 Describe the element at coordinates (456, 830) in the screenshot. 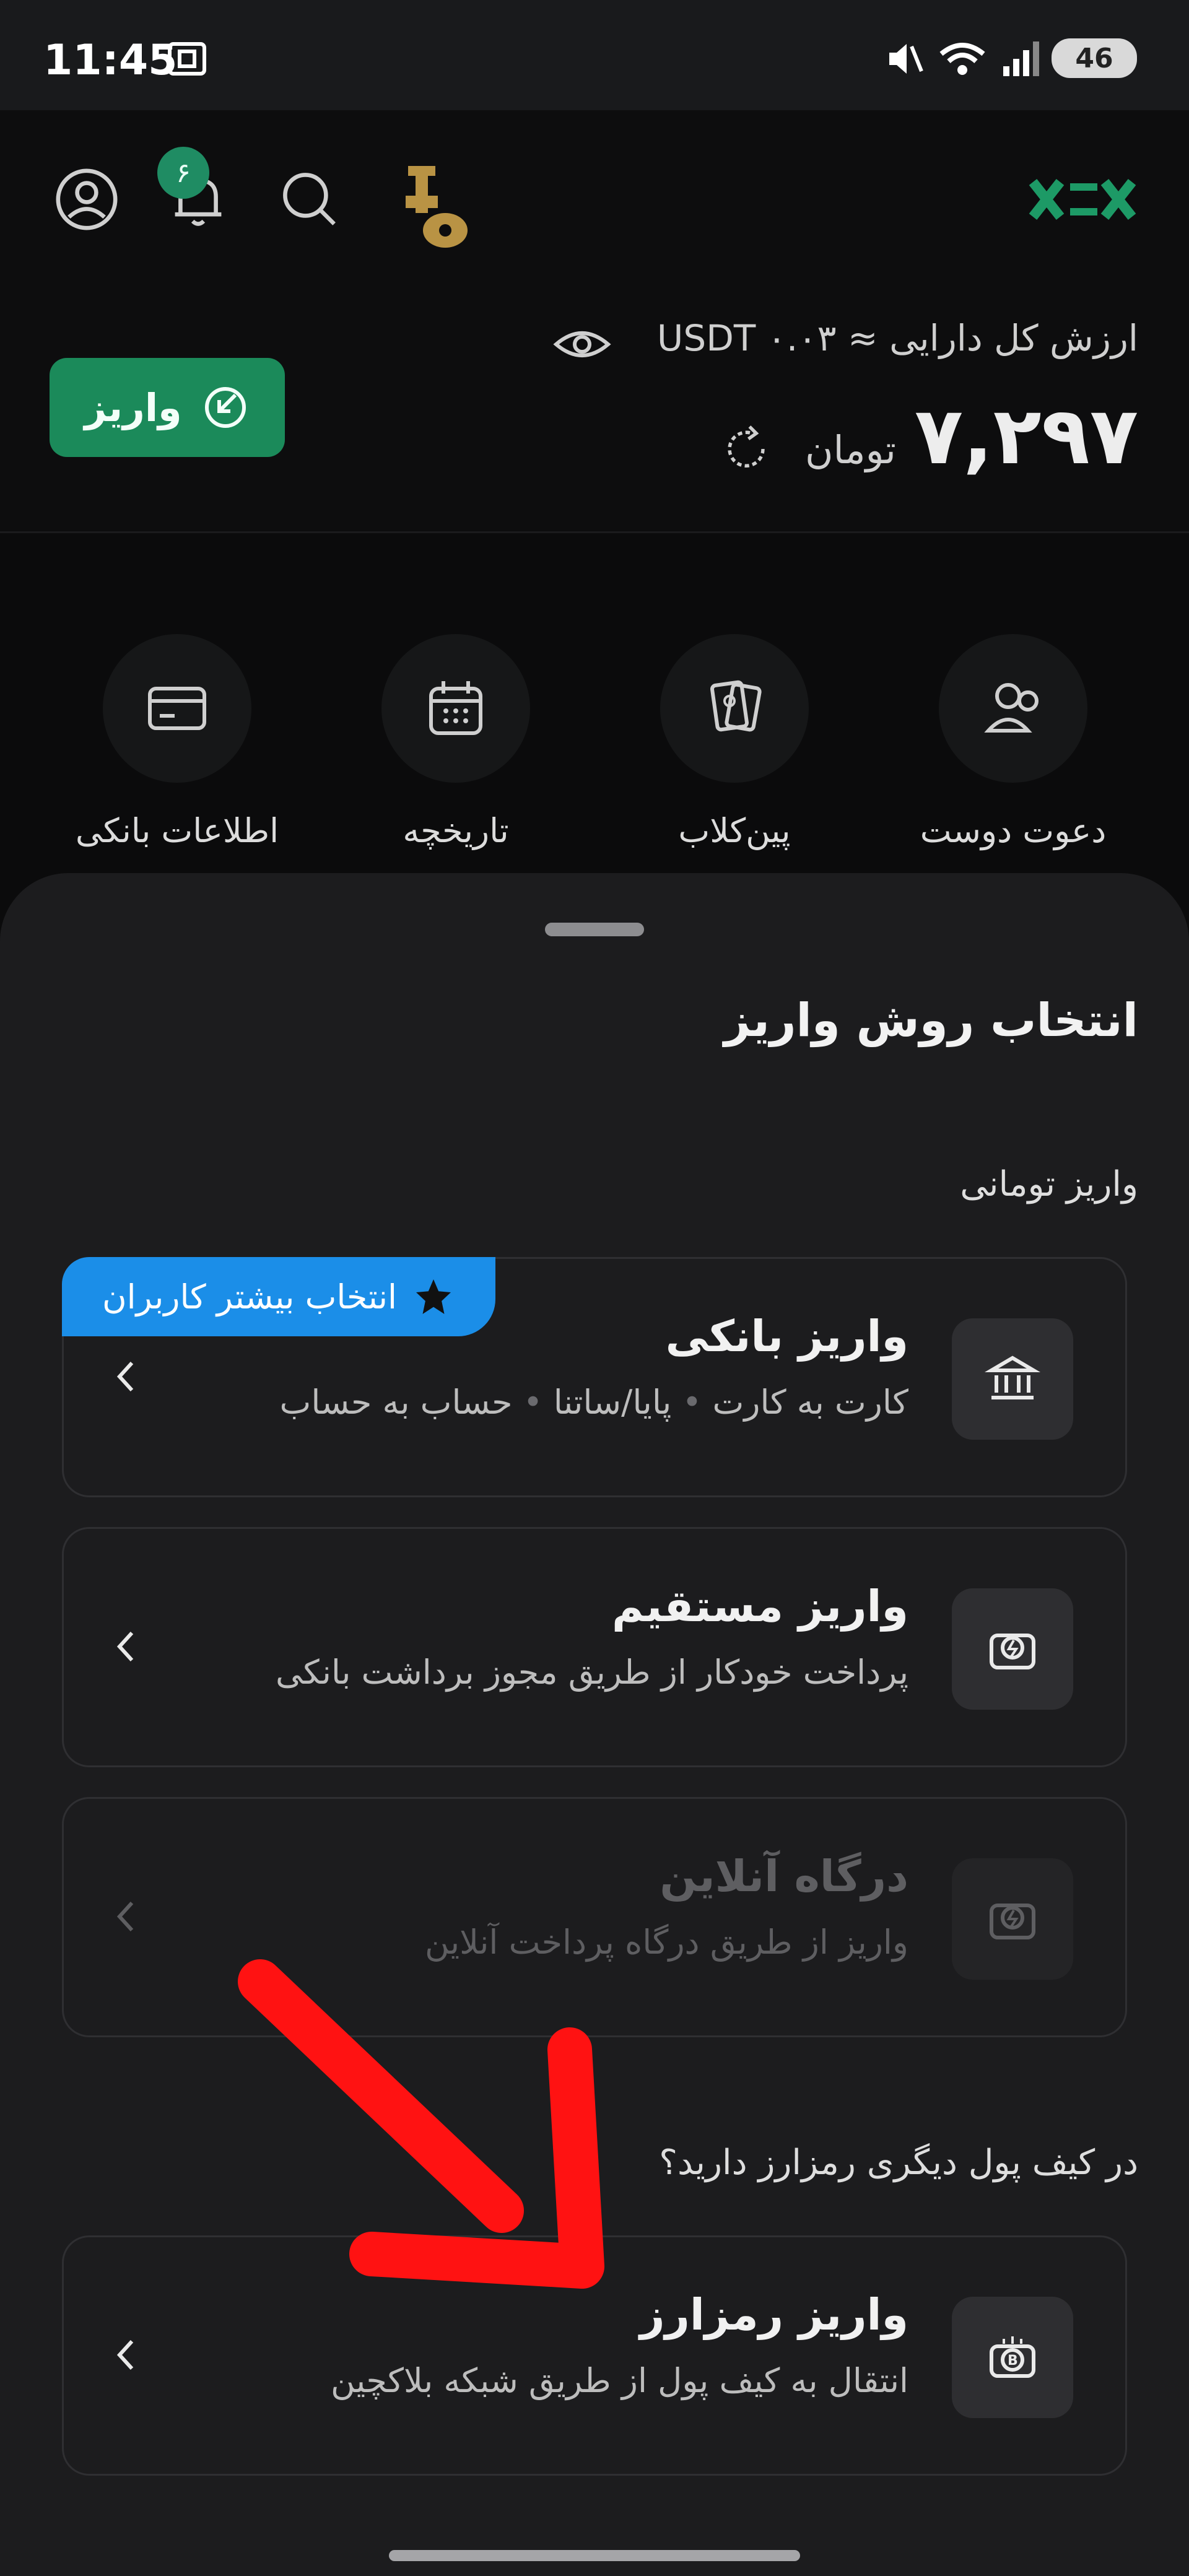

I see `quick-action-label-history: تاریخچه` at that location.